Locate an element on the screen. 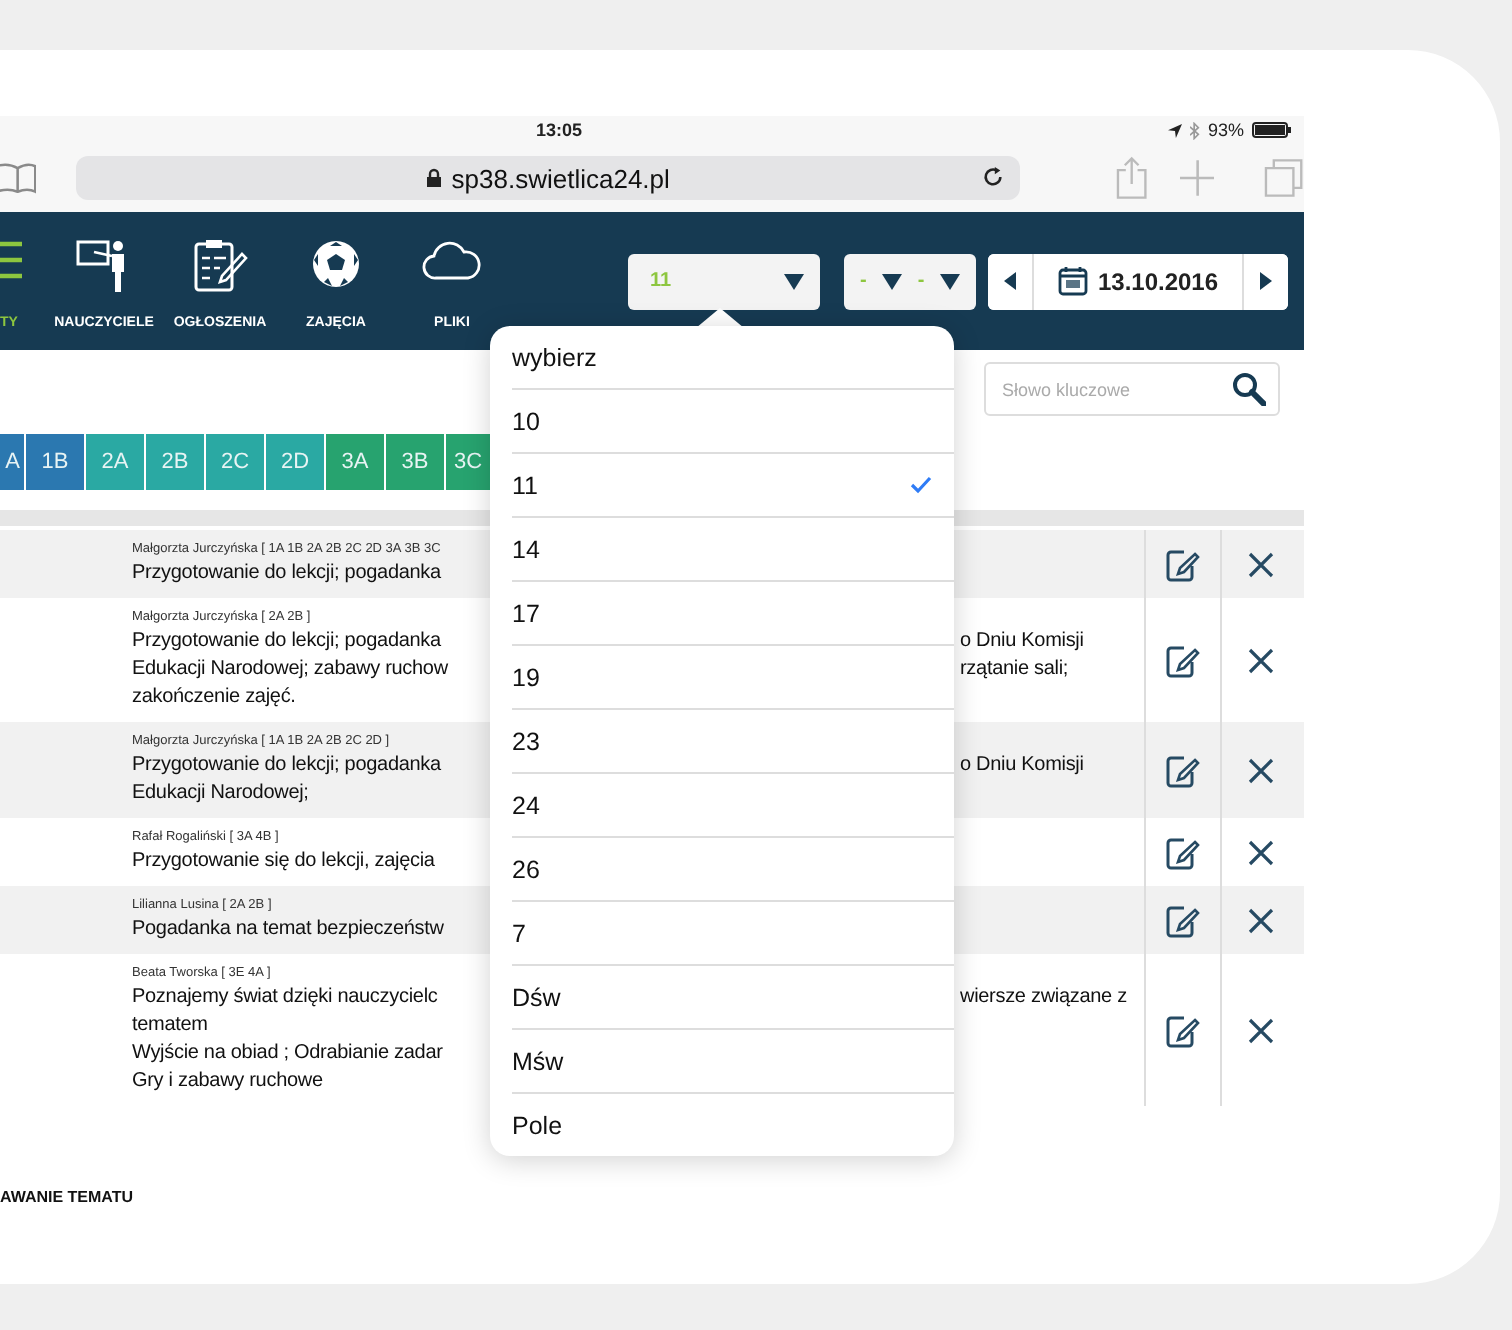  dropdown-option: 17 is located at coordinates (733, 614).